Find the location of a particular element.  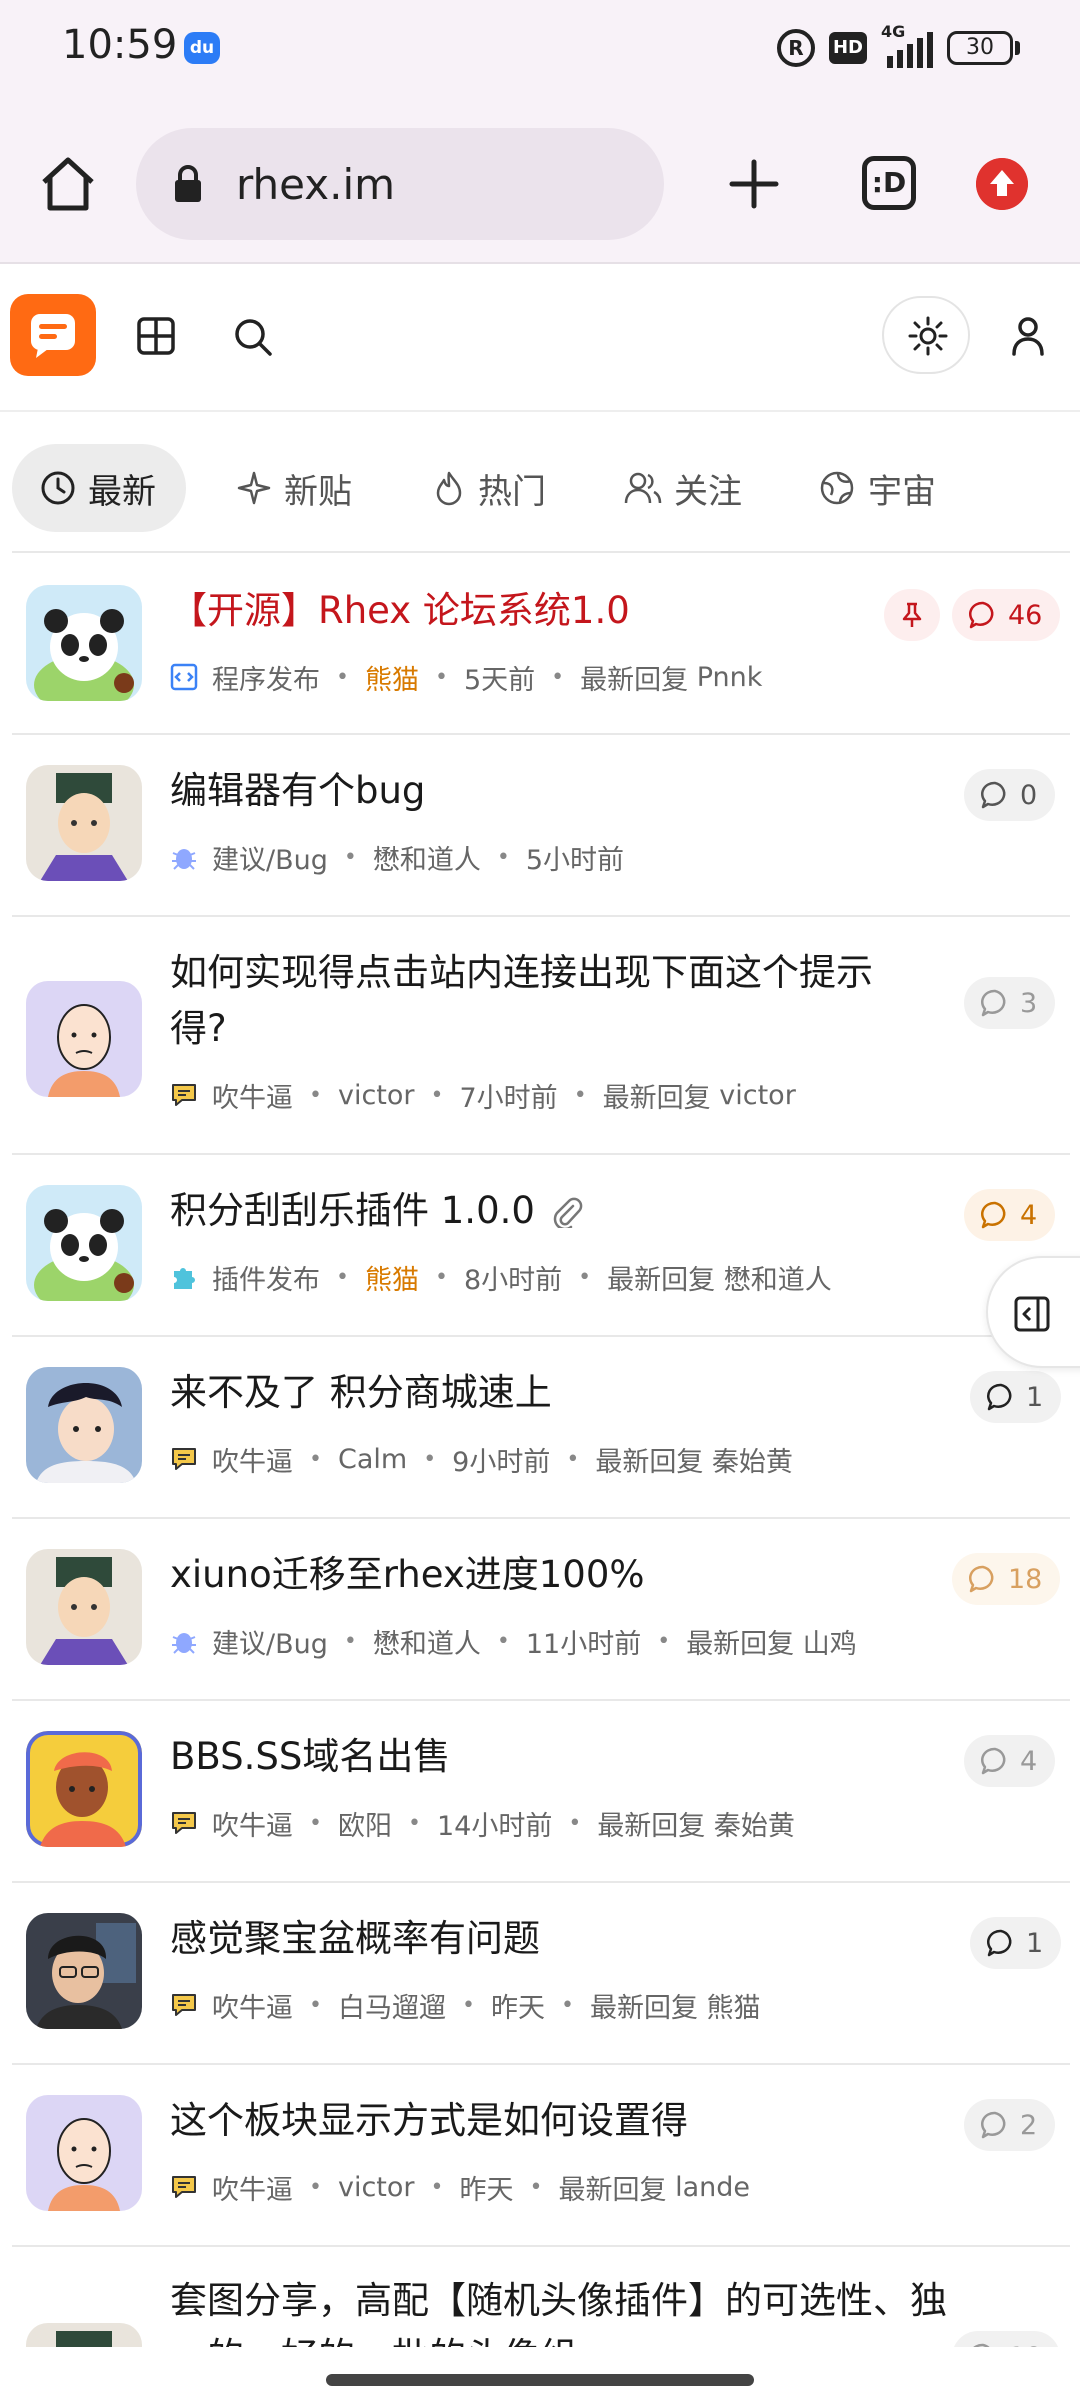

author-name: 白马遛遛 is located at coordinates (392, 2005).